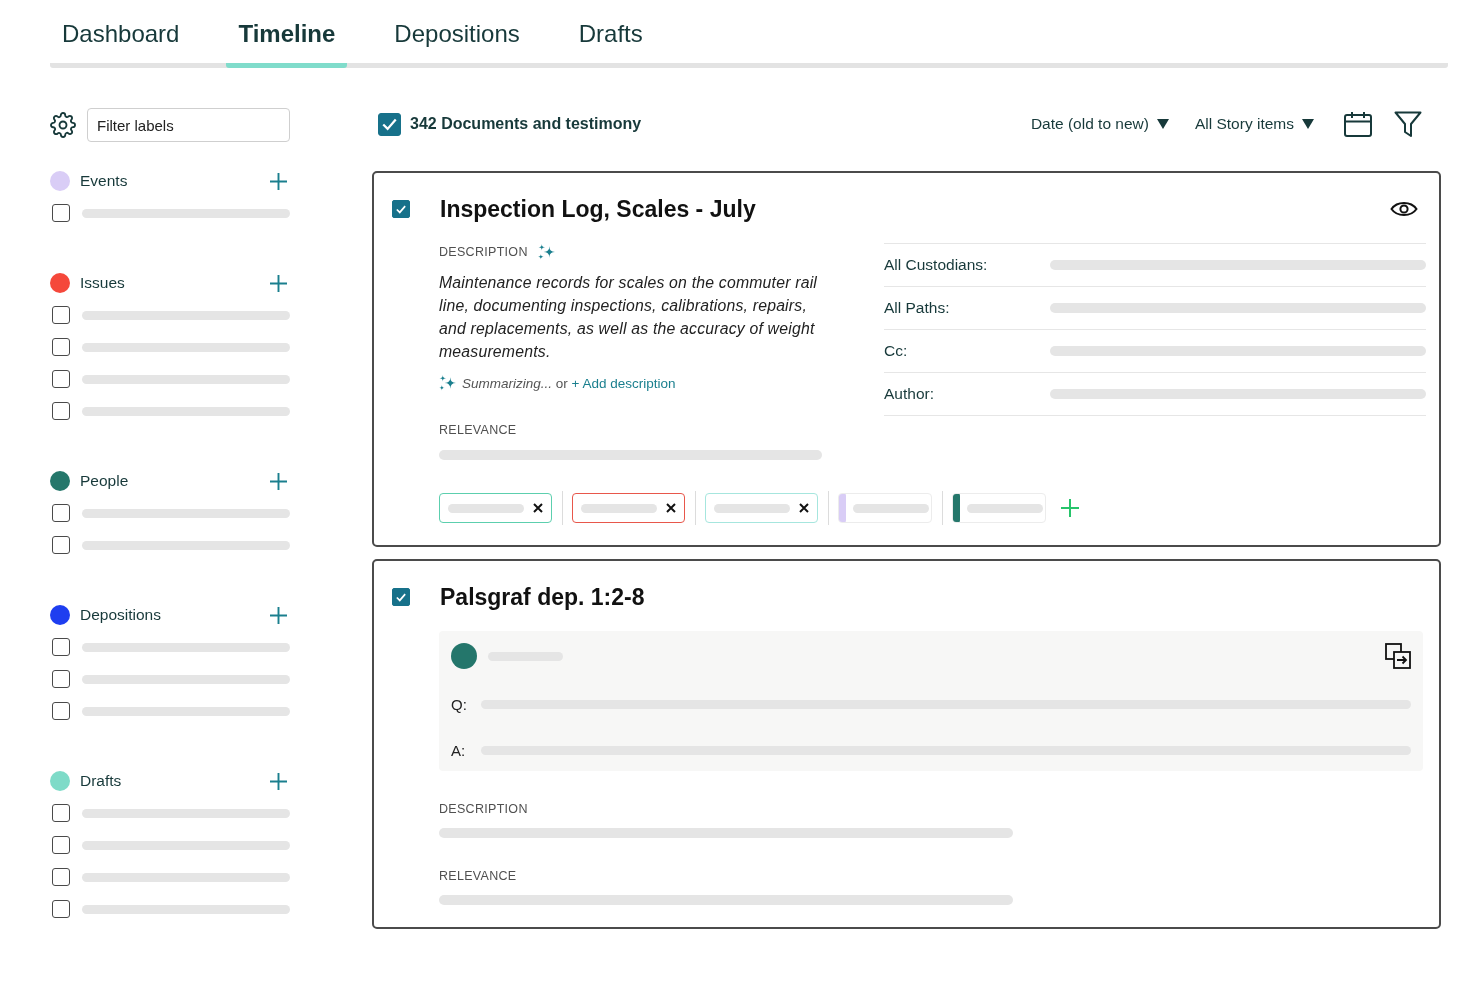 This screenshot has height=987, width=1480. I want to click on add-description-link: + Add description, so click(623, 383).